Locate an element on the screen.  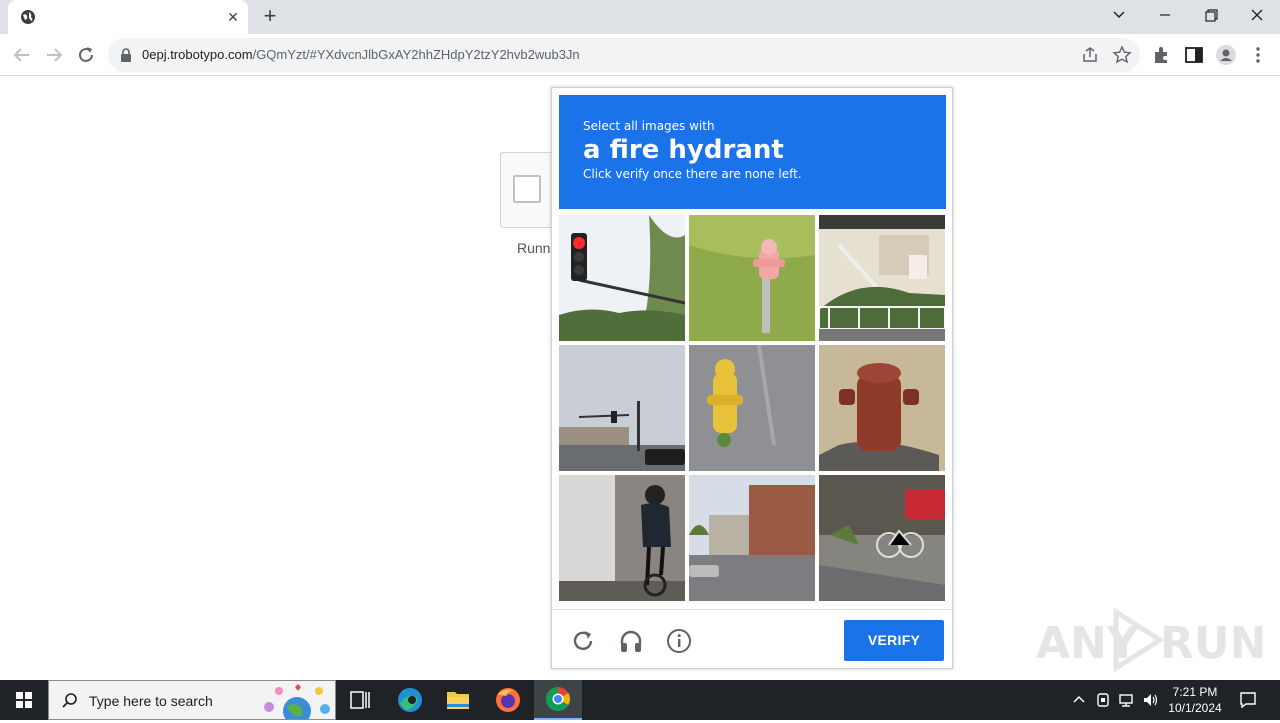
chrome-icon is located at coordinates (557, 699).